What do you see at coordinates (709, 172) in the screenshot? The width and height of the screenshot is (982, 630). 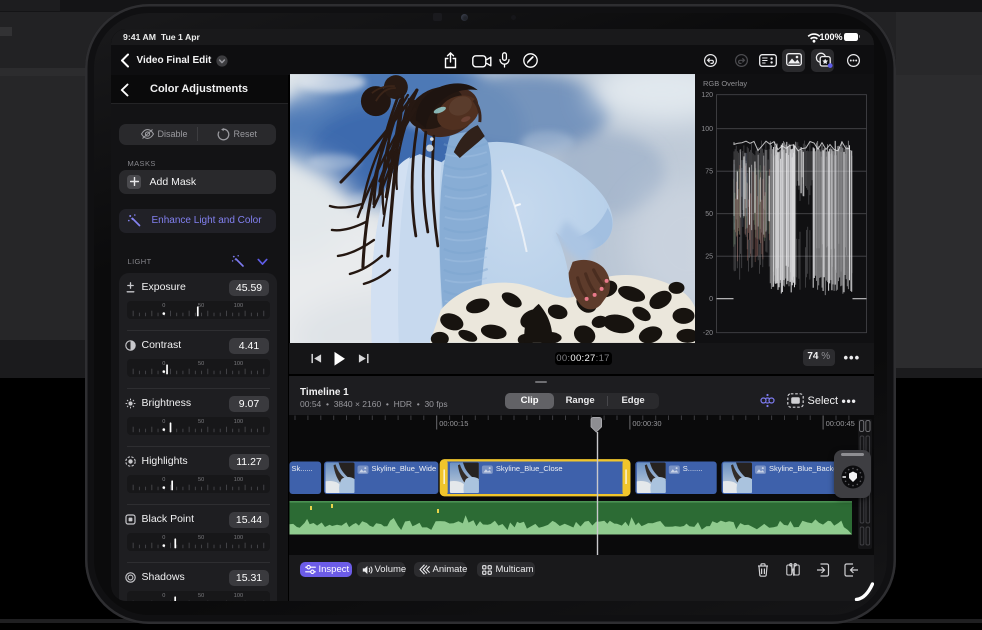 I see `svg-text: 75` at bounding box center [709, 172].